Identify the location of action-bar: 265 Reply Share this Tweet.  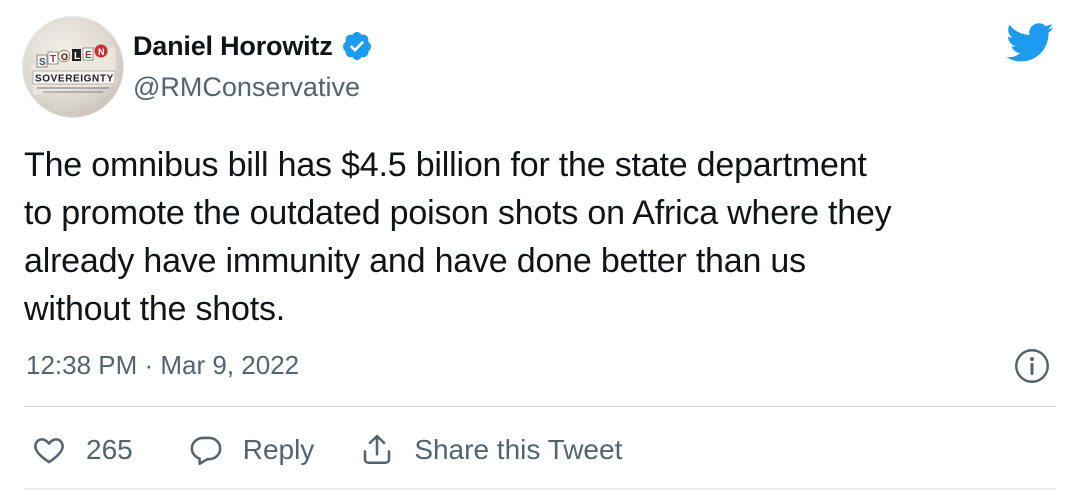
(323, 450).